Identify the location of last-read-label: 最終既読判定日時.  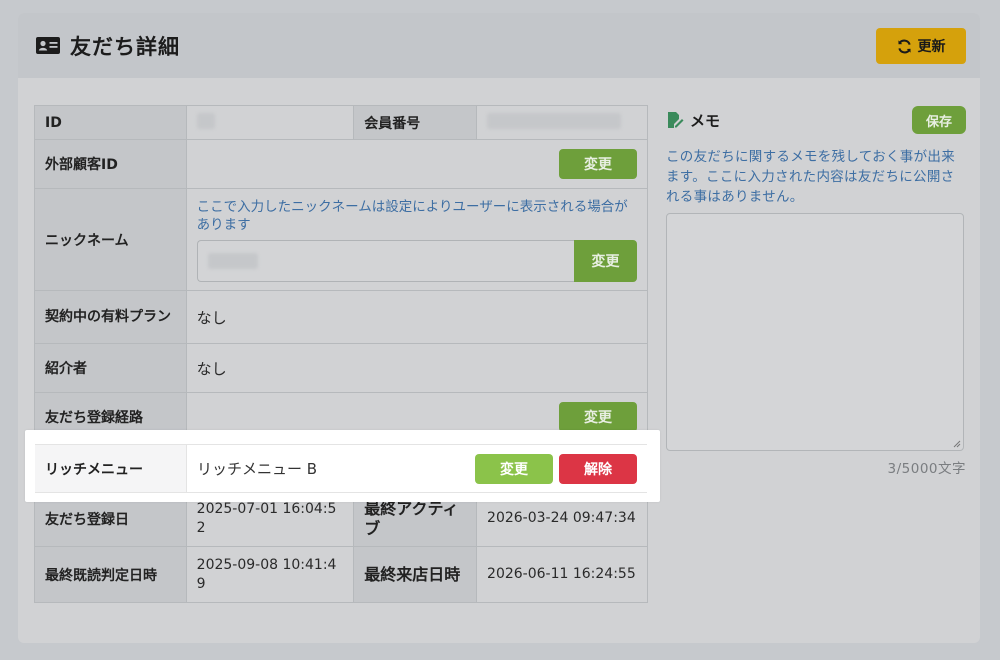
(110, 574).